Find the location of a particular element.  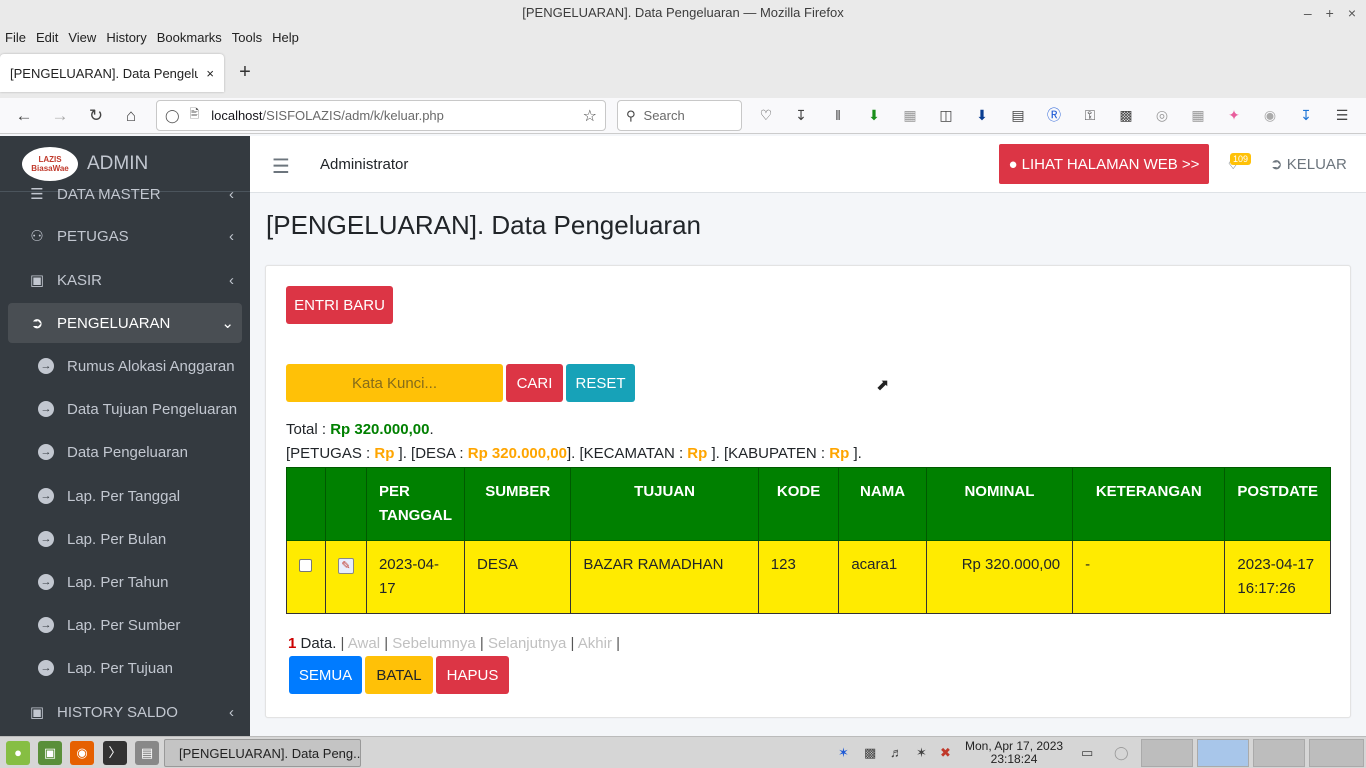

sidebar-item-petugas: ⚇ PETUGAS ‹ is located at coordinates (125, 236).